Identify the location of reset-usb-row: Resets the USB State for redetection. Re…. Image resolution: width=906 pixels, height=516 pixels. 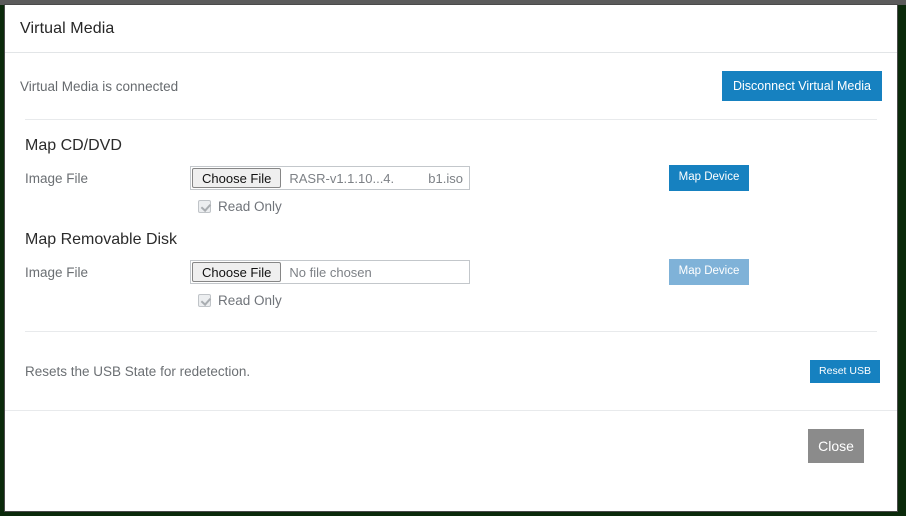
(451, 371).